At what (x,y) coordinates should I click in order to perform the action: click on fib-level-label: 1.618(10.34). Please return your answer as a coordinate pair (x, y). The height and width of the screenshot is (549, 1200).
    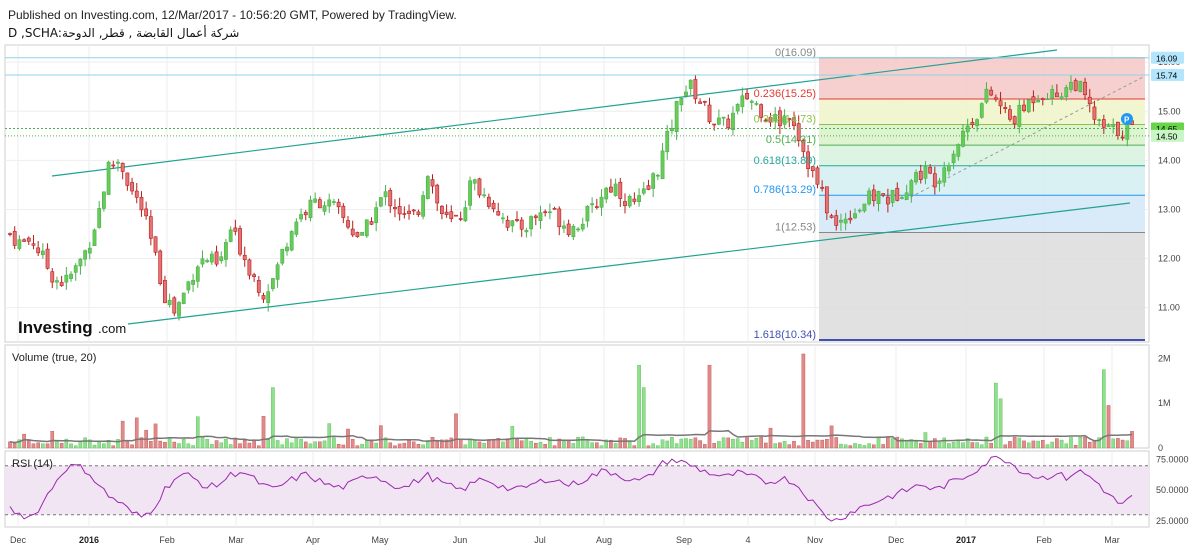
    Looking at the image, I should click on (785, 335).